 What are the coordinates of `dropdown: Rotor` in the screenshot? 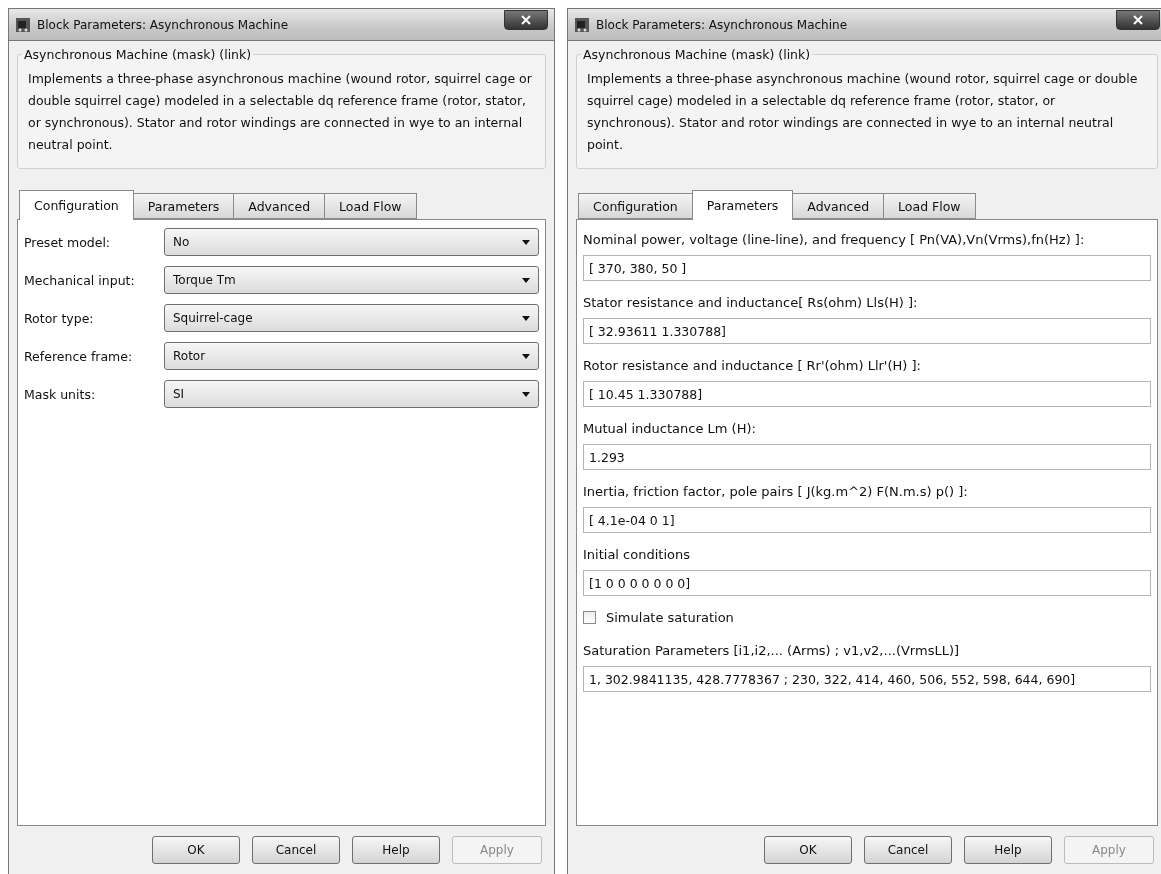 It's located at (351, 356).